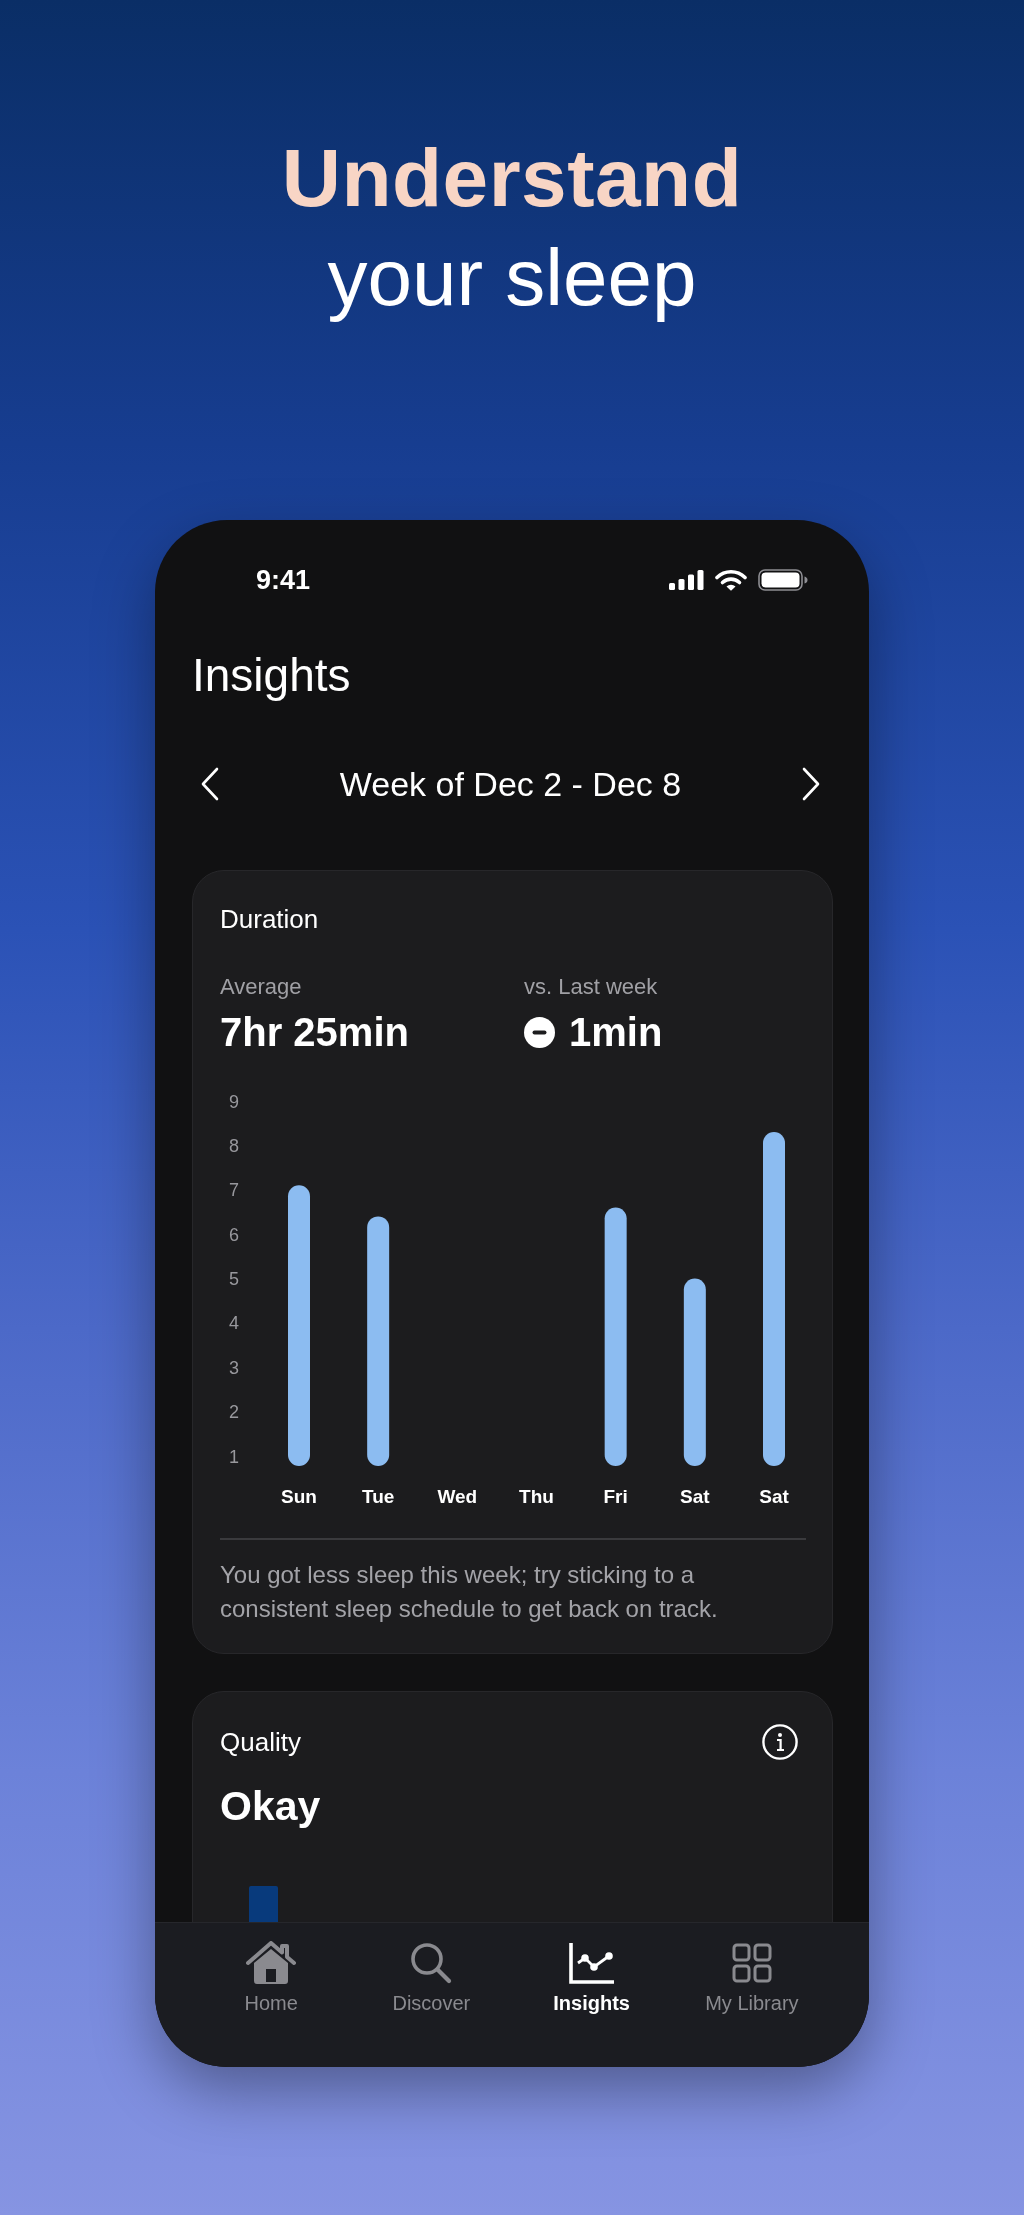 This screenshot has width=1024, height=2215. Describe the element at coordinates (283, 580) in the screenshot. I see `status-time: 9:41` at that location.